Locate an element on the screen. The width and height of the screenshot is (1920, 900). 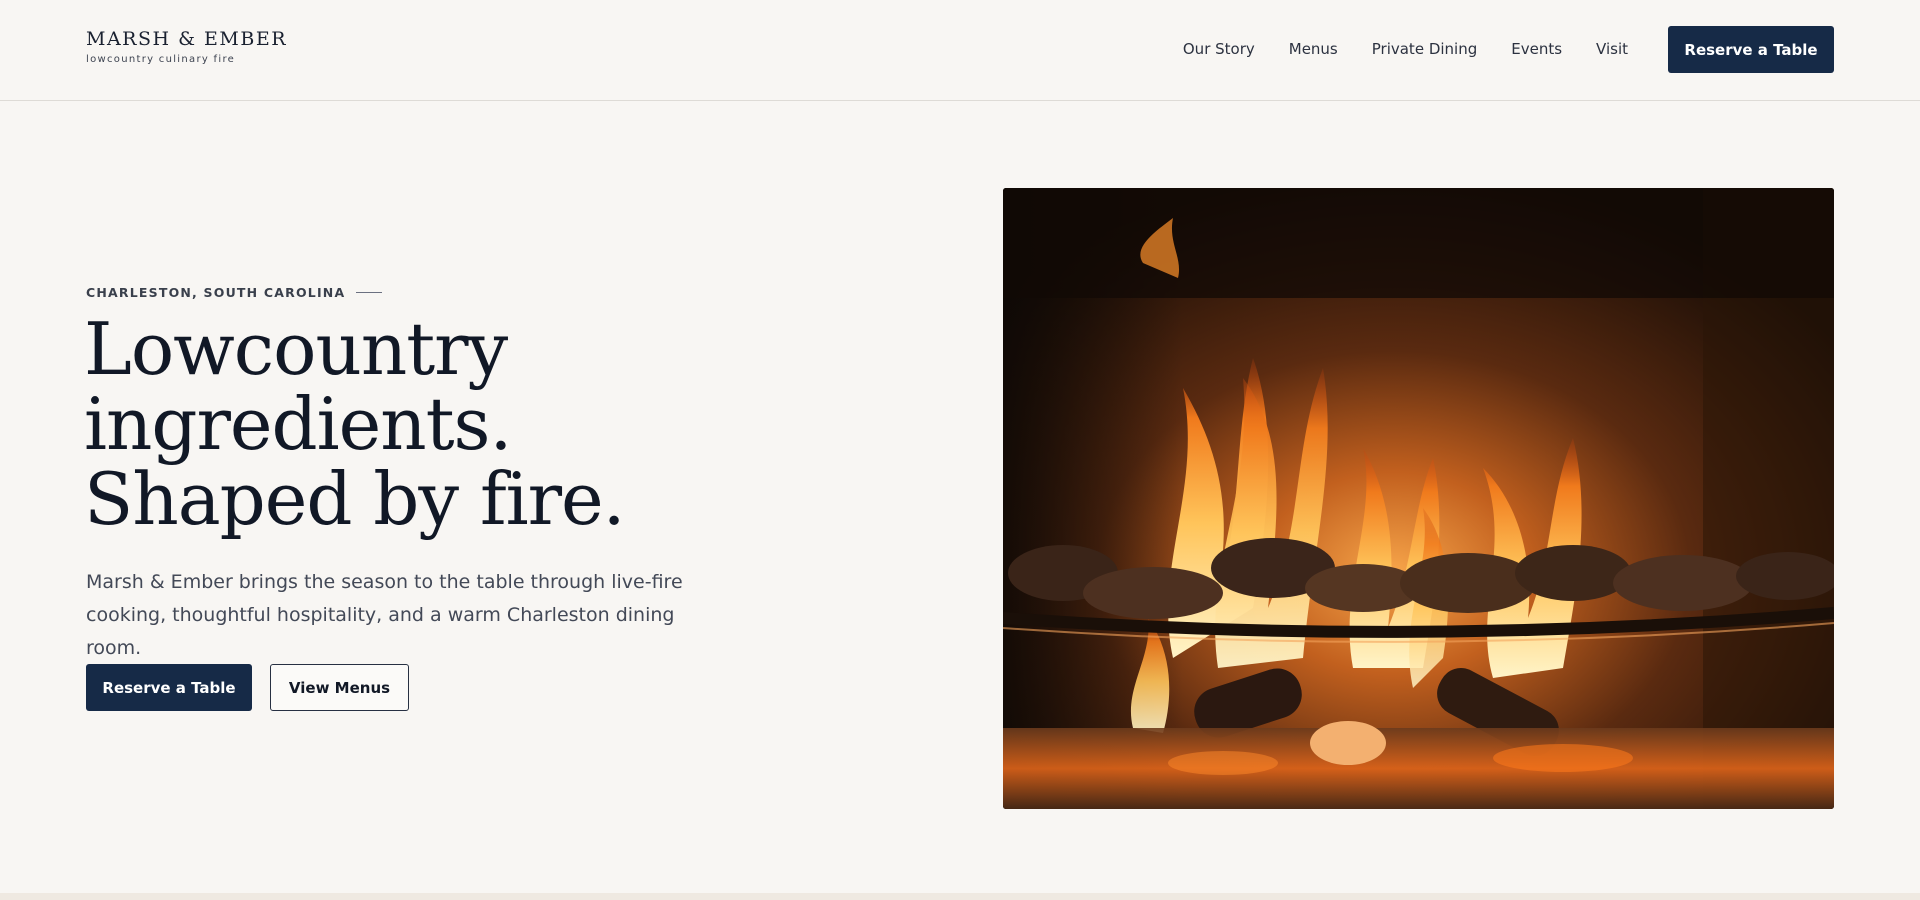
eyebrow-divider is located at coordinates (369, 292).